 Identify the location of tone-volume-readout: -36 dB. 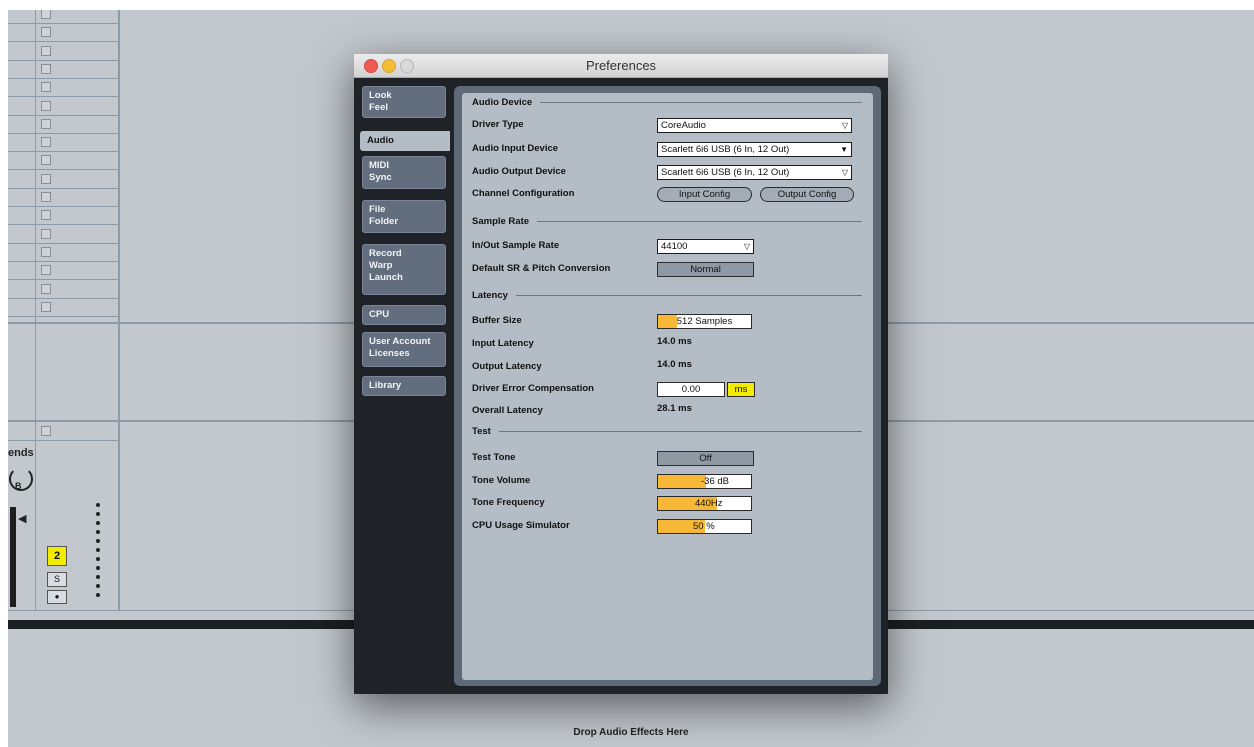
(715, 481).